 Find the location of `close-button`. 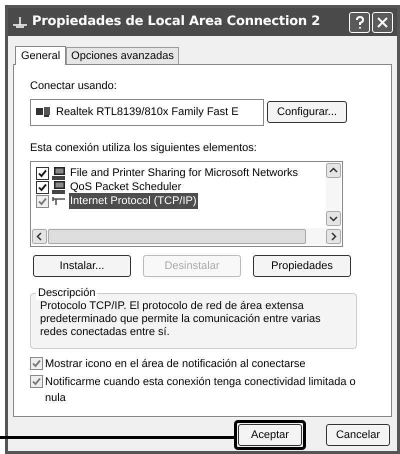

close-button is located at coordinates (382, 22).